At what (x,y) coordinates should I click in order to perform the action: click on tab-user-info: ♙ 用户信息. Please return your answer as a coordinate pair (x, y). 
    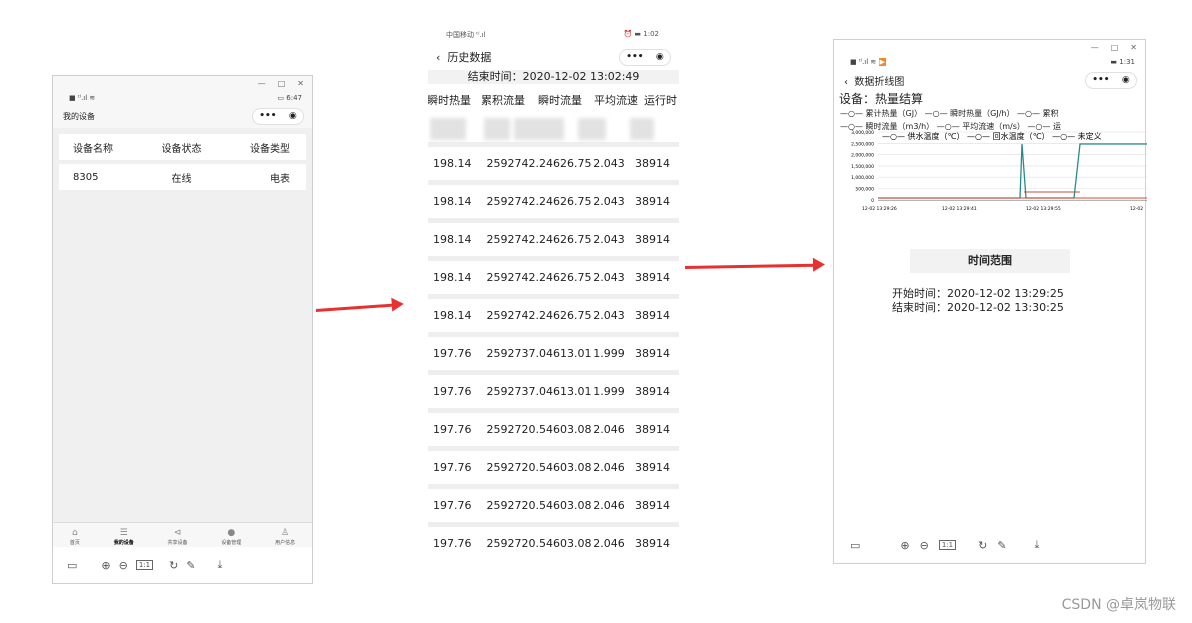
    Looking at the image, I should click on (285, 537).